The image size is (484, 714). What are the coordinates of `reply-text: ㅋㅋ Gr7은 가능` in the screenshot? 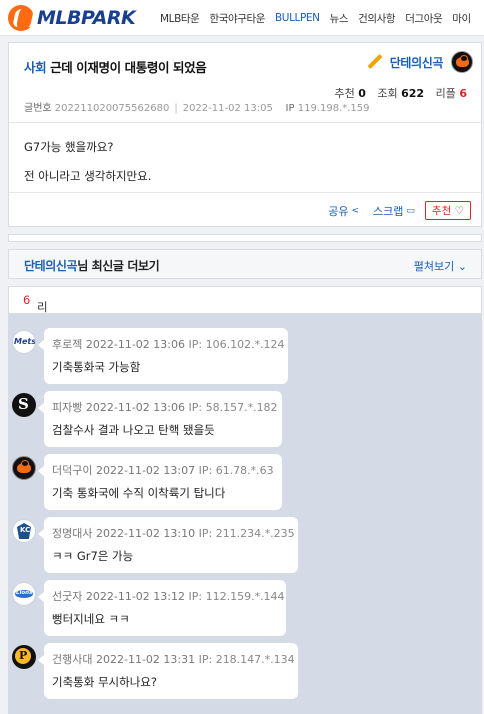 It's located at (93, 556).